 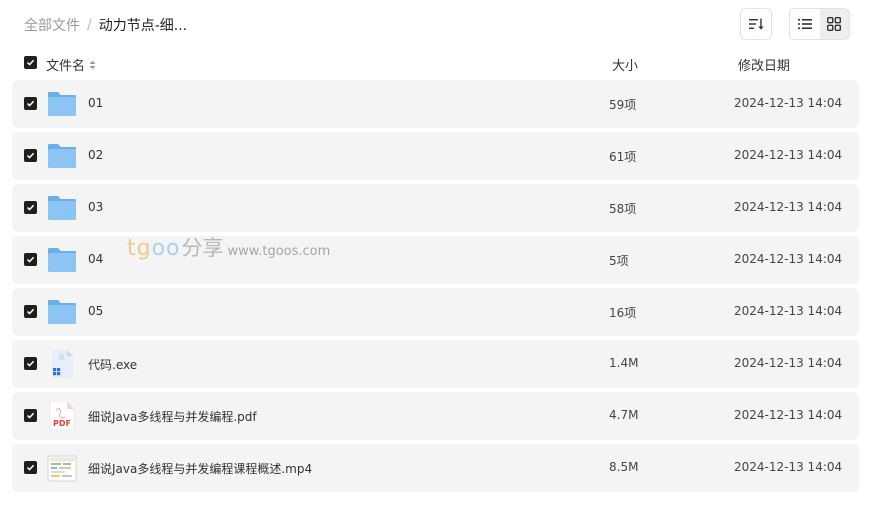 What do you see at coordinates (623, 157) in the screenshot?
I see `file-size: 61项` at bounding box center [623, 157].